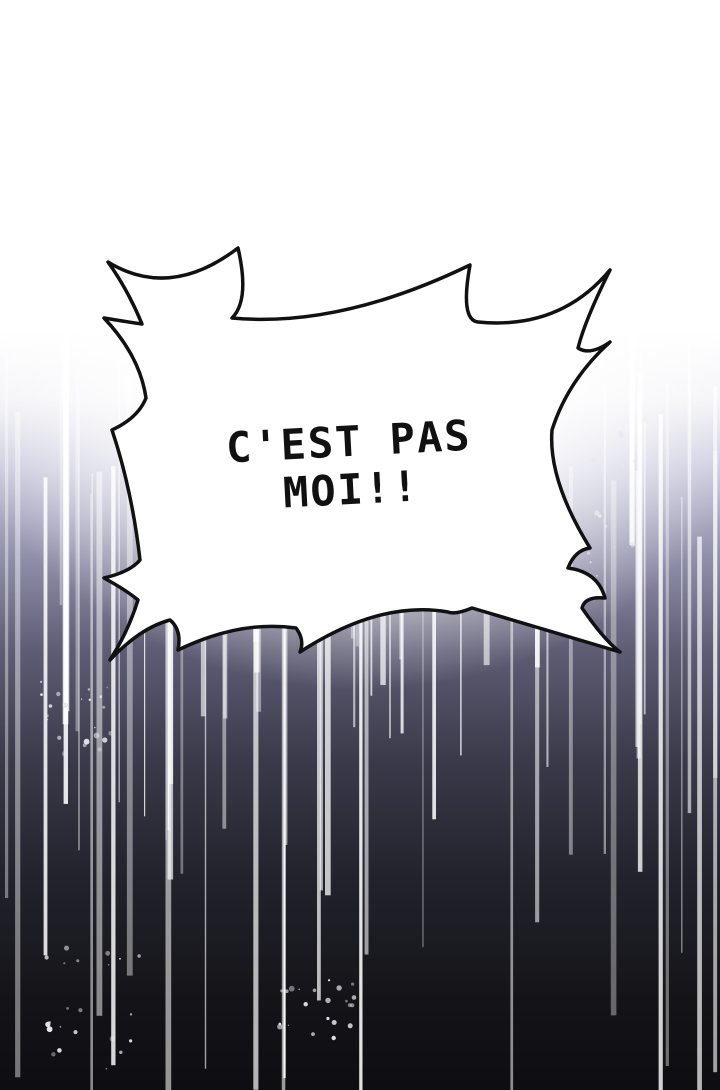 The image size is (720, 1090). Describe the element at coordinates (350, 466) in the screenshot. I see `bubble-text: C'EST PAS MOI!!` at that location.